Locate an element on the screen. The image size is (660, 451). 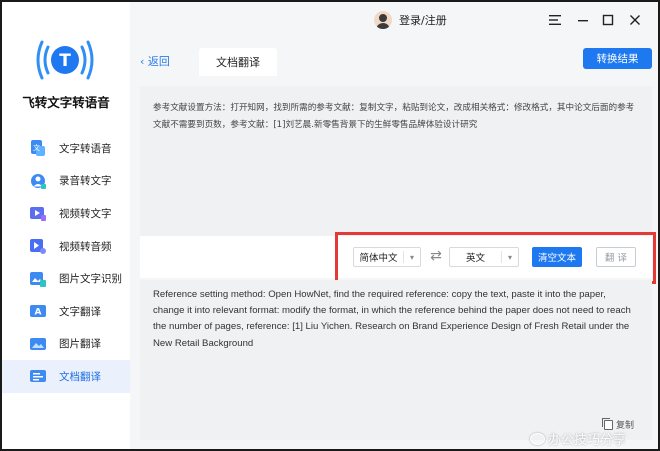
back-link: ‹ 返回 is located at coordinates (155, 61).